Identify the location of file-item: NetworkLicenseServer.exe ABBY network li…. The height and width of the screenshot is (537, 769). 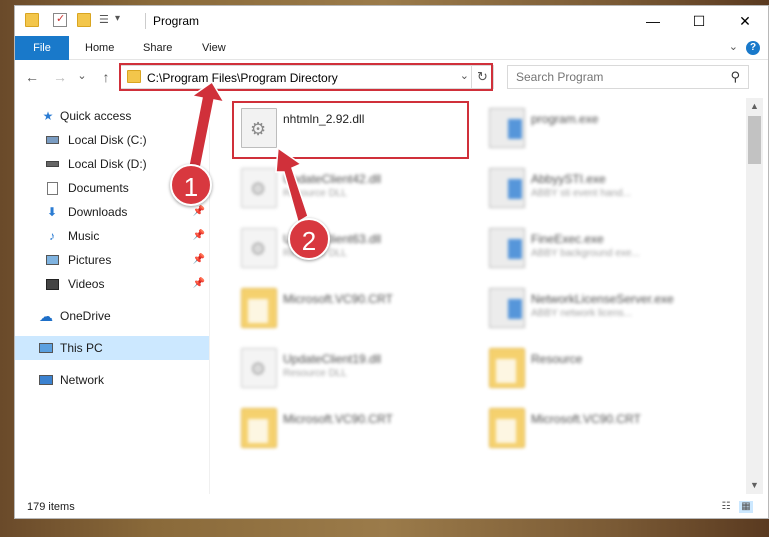
(601, 310).